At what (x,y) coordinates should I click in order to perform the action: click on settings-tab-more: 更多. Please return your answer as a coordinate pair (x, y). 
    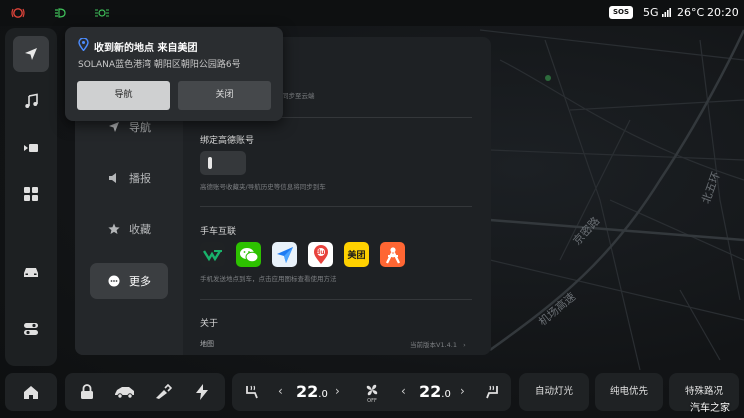
    Looking at the image, I should click on (129, 281).